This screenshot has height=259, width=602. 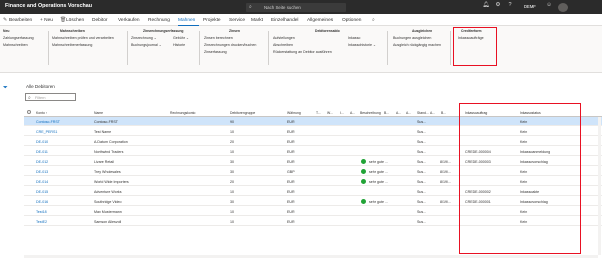 What do you see at coordinates (181, 38) in the screenshot?
I see `ribbon-gebuehr: Gebühr ⌄` at bounding box center [181, 38].